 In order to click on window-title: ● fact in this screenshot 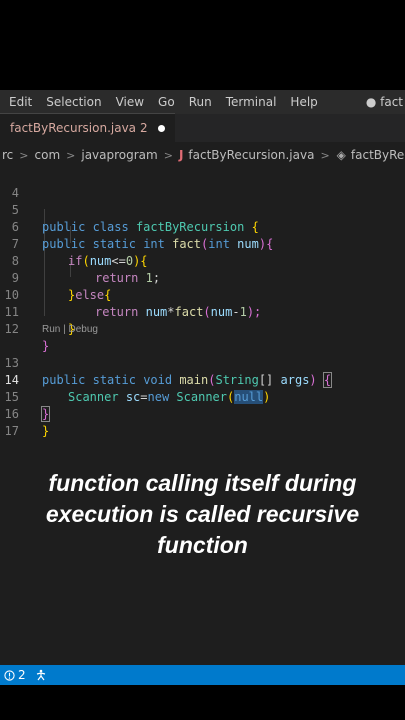, I will do `click(384, 102)`.